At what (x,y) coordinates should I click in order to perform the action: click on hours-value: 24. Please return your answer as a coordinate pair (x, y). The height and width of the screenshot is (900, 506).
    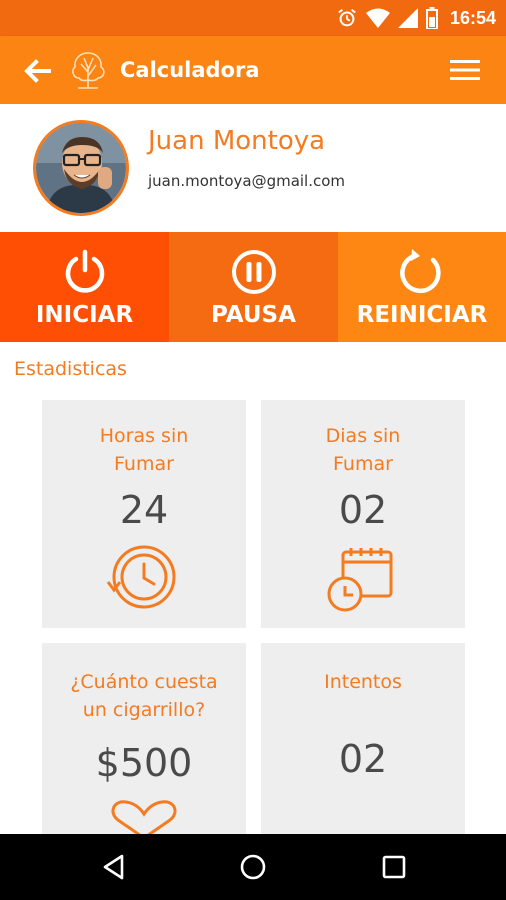
    Looking at the image, I should click on (144, 510).